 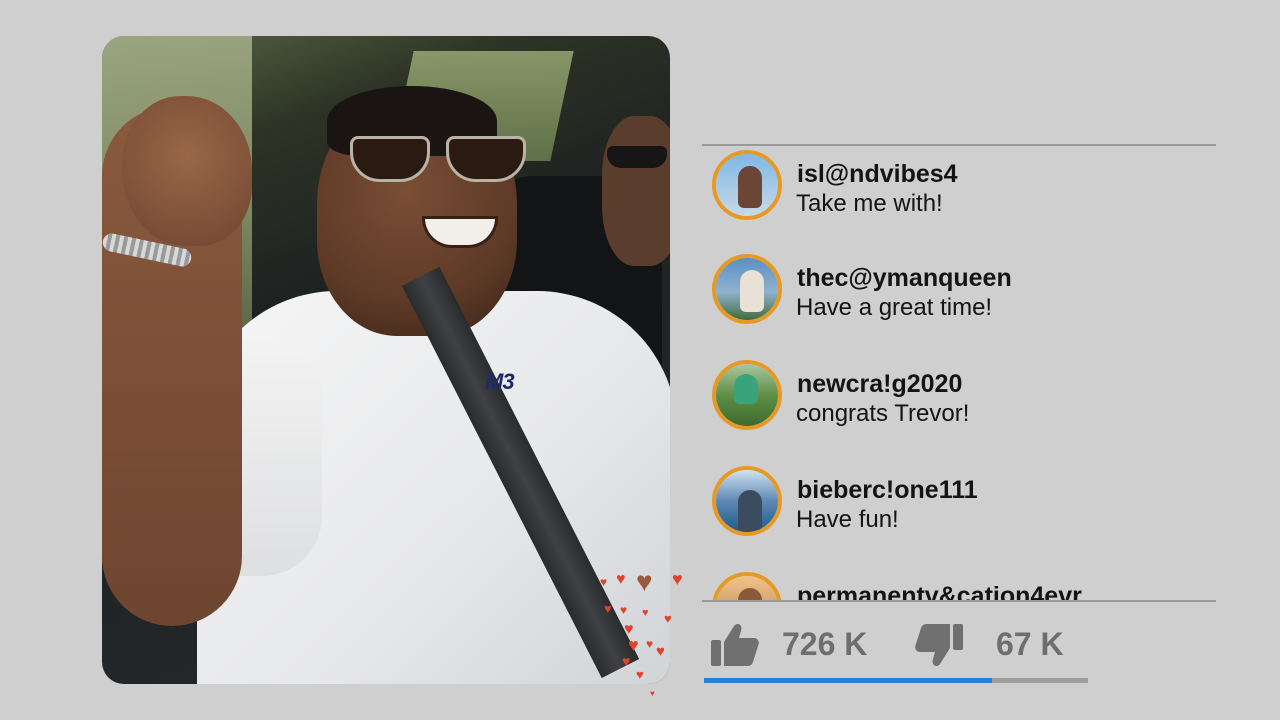 What do you see at coordinates (887, 490) in the screenshot?
I see `comment-username: bieberc!one111` at bounding box center [887, 490].